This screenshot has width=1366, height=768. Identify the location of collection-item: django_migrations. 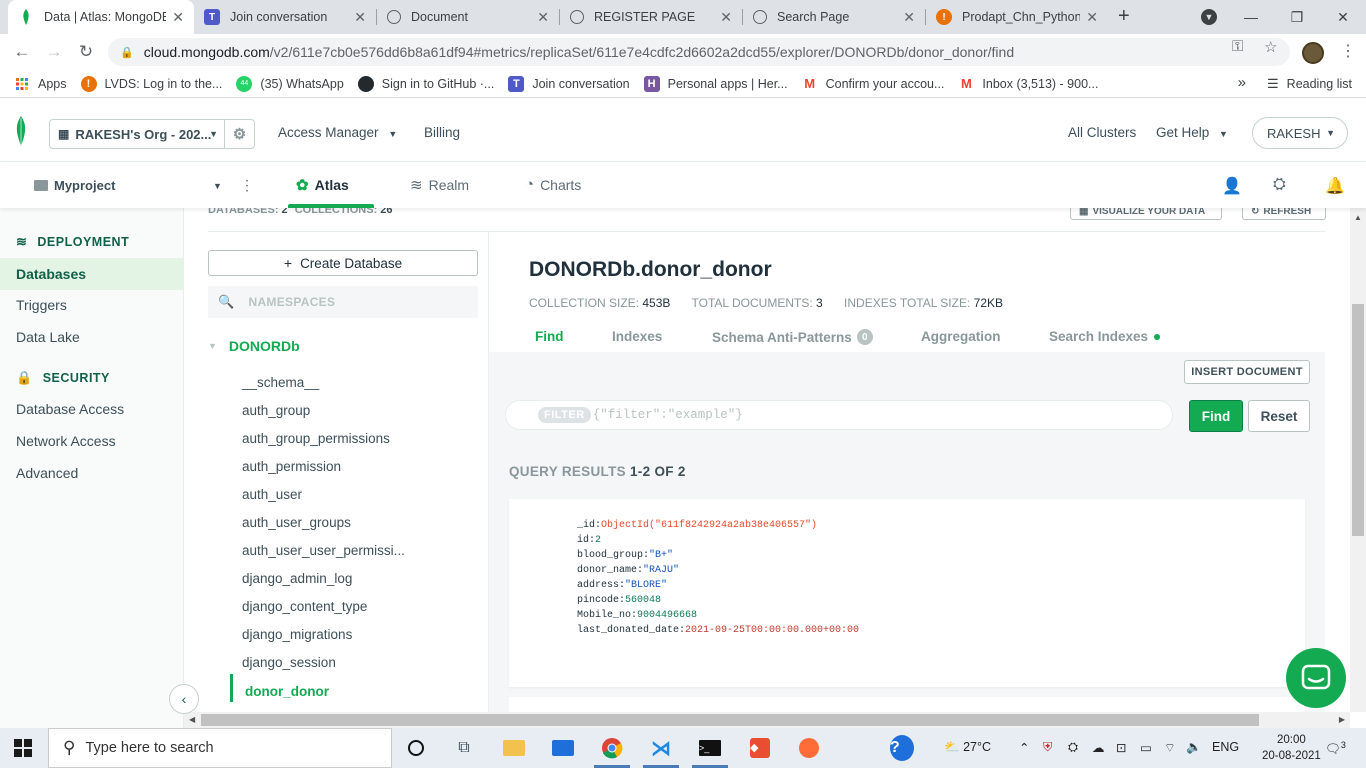
(297, 634).